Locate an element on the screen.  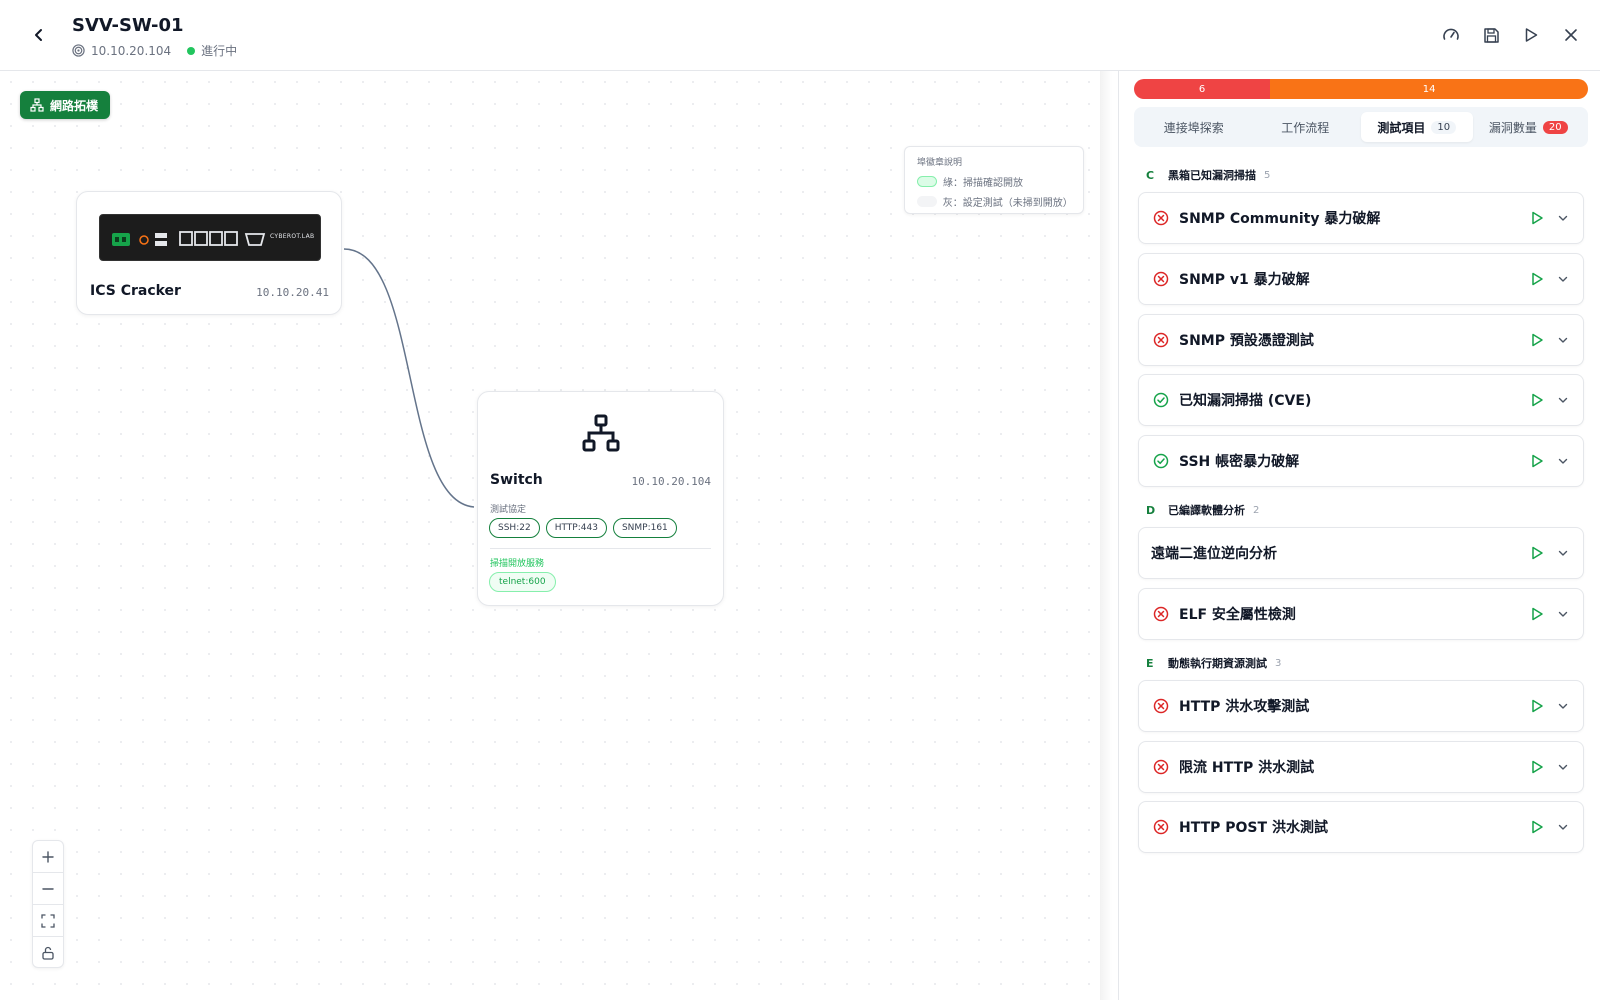
save-button is located at coordinates (1491, 35).